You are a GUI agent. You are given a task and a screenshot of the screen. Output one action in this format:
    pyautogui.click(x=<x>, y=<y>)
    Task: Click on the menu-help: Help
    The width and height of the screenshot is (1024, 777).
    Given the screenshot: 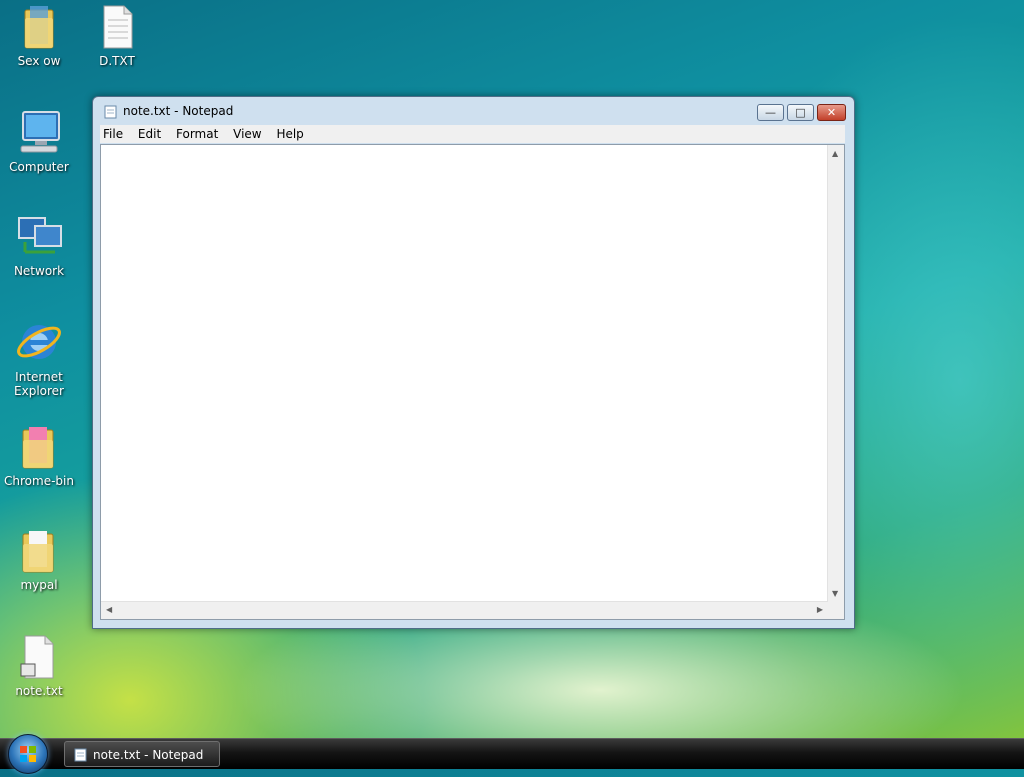 What is the action you would take?
    pyautogui.click(x=290, y=134)
    